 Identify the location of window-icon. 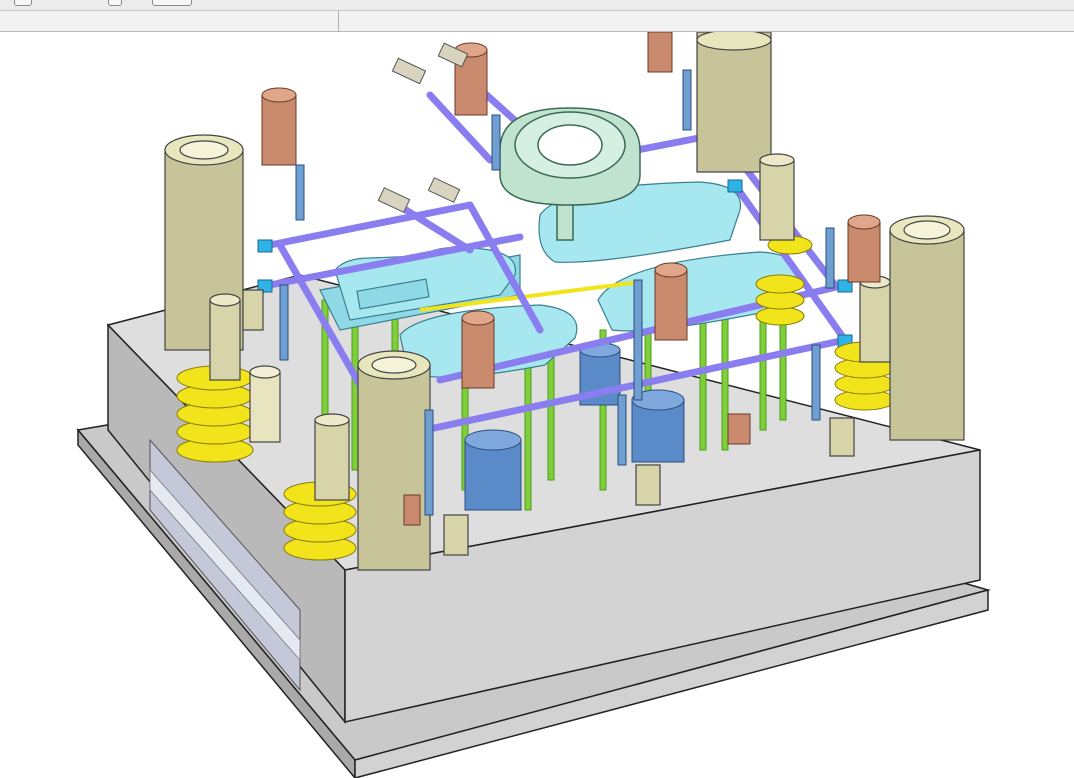
(23, 3).